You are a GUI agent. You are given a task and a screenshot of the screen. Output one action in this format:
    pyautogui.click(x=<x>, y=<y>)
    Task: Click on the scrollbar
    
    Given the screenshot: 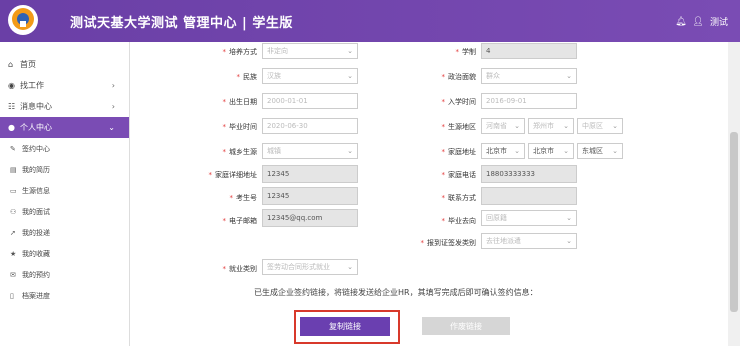 What is the action you would take?
    pyautogui.click(x=734, y=194)
    